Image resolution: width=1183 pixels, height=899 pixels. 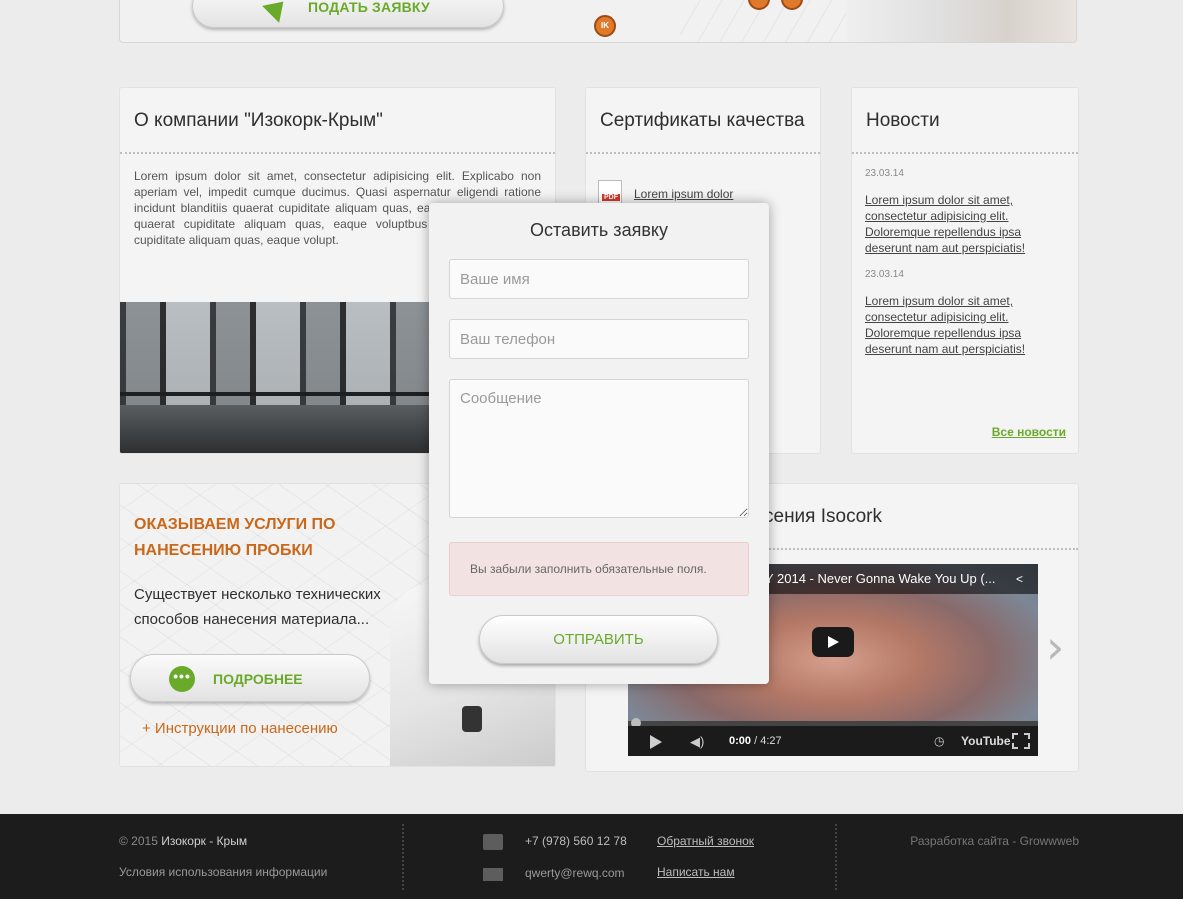 What do you see at coordinates (1021, 741) in the screenshot?
I see `fullscreen-icon` at bounding box center [1021, 741].